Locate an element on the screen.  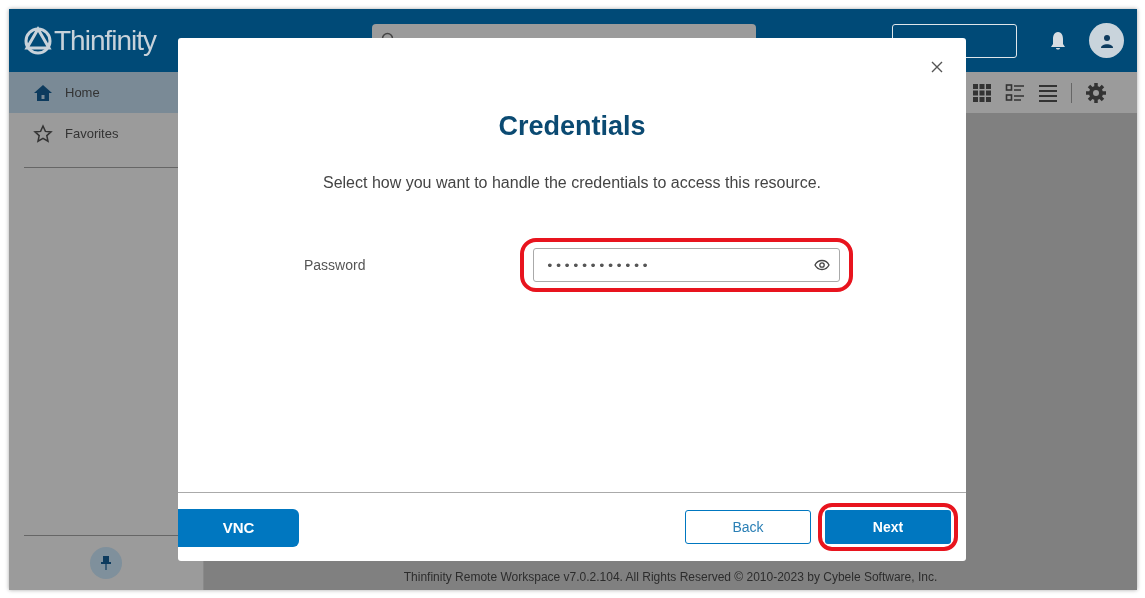
sidebar-item: Favorites is located at coordinates (106, 133).